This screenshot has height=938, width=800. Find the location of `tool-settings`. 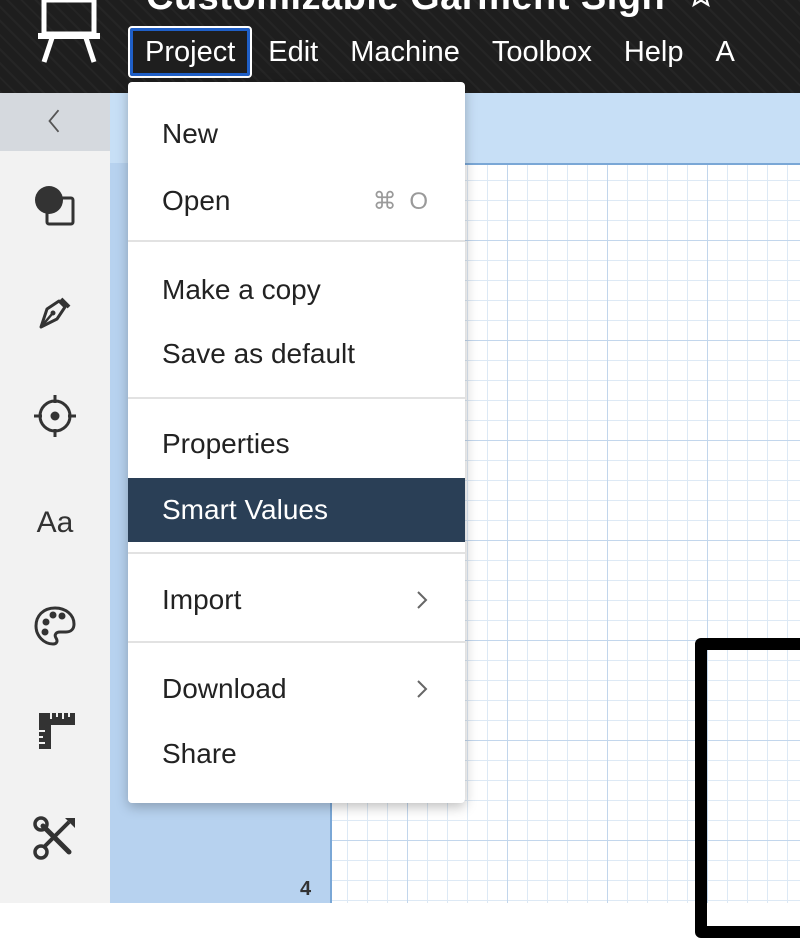

tool-settings is located at coordinates (55, 838).